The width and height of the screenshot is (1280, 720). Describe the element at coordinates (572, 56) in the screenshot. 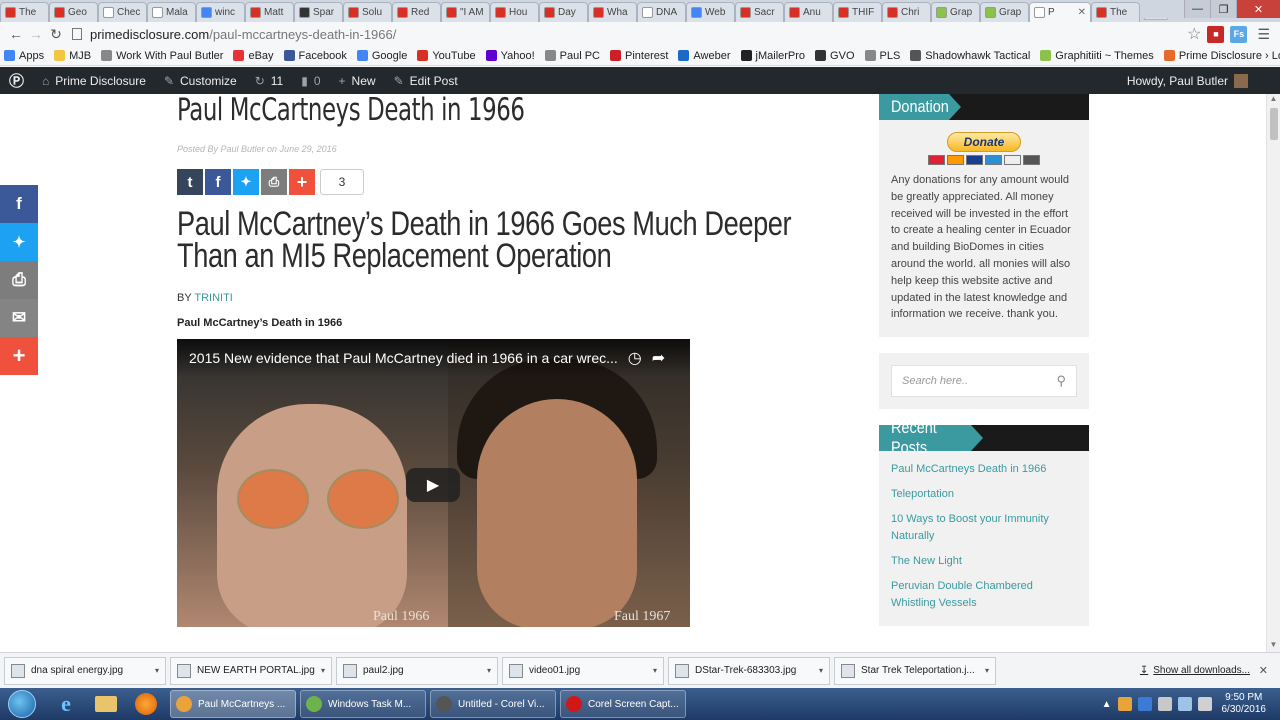

I see `bookmark-item: Paul PC` at that location.